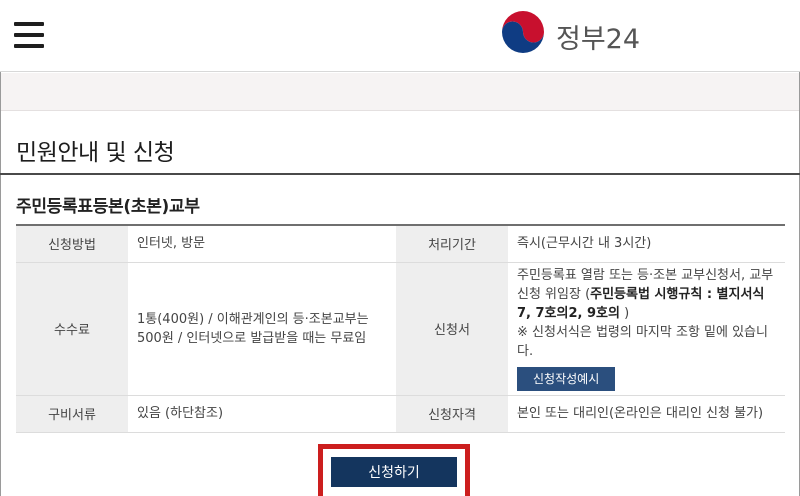  What do you see at coordinates (262, 414) in the screenshot?
I see `value-required-documents: 있음 (하단참조)` at bounding box center [262, 414].